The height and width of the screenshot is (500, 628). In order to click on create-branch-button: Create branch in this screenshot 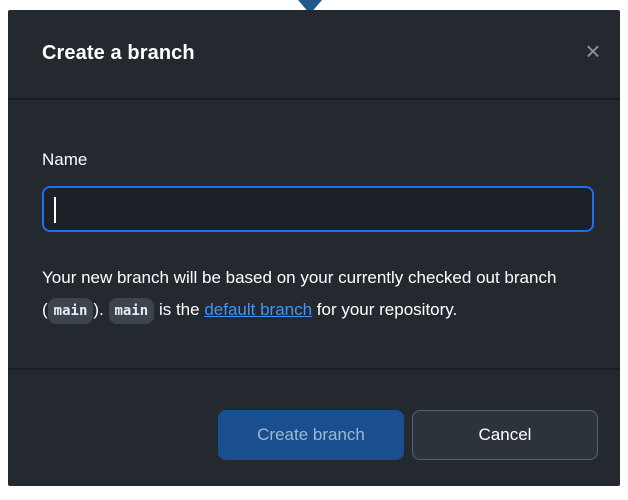, I will do `click(311, 435)`.